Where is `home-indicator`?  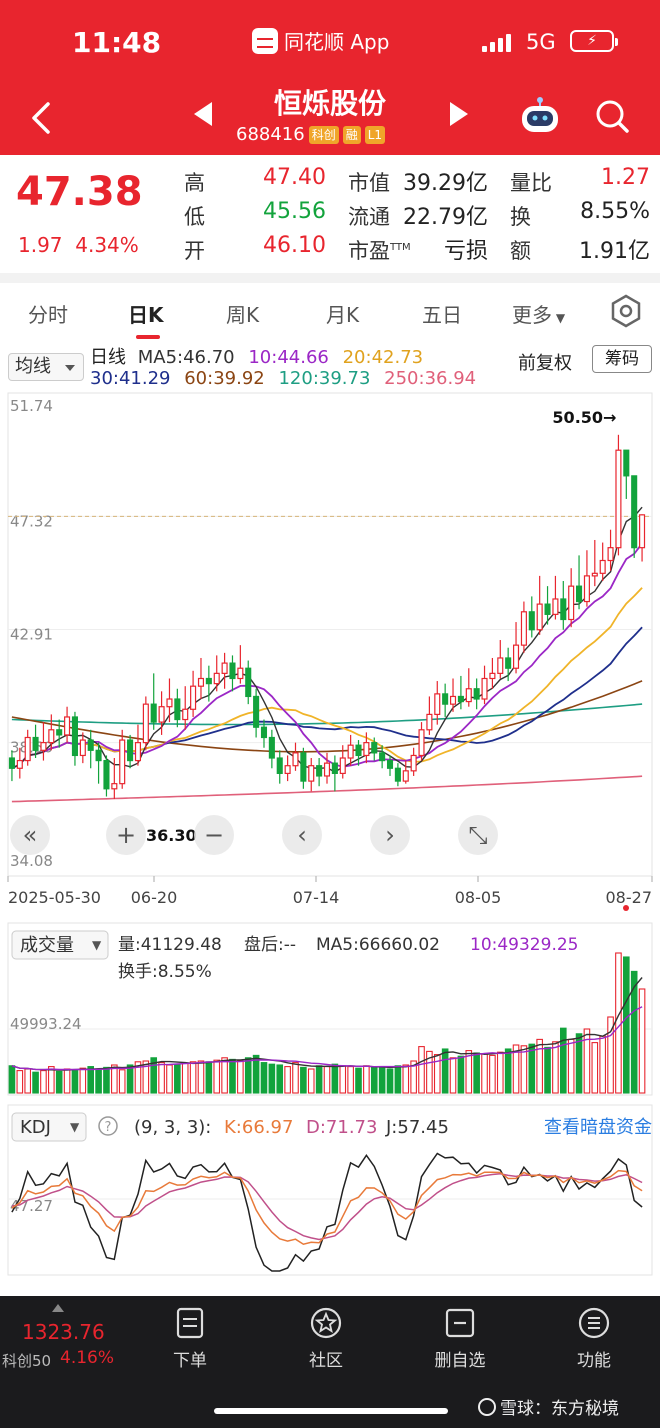 home-indicator is located at coordinates (331, 1411).